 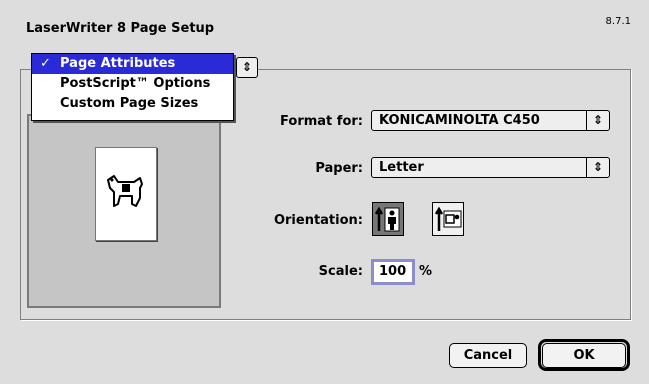 I want to click on cancel-button: Cancel, so click(x=488, y=355).